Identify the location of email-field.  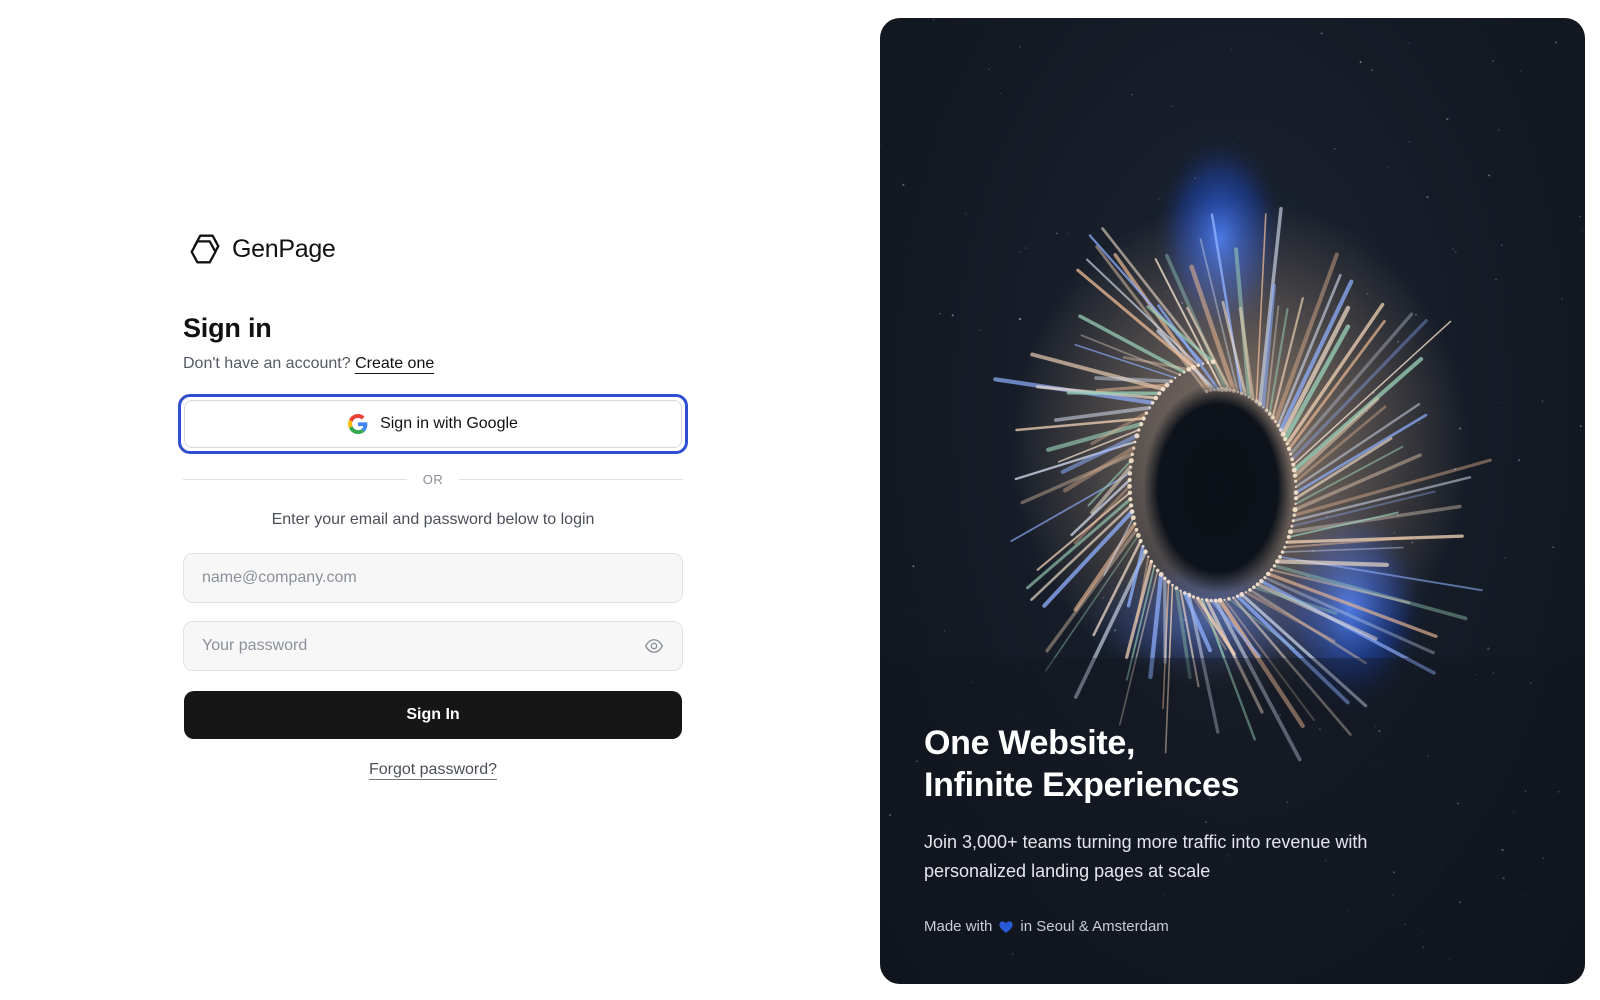
(433, 578).